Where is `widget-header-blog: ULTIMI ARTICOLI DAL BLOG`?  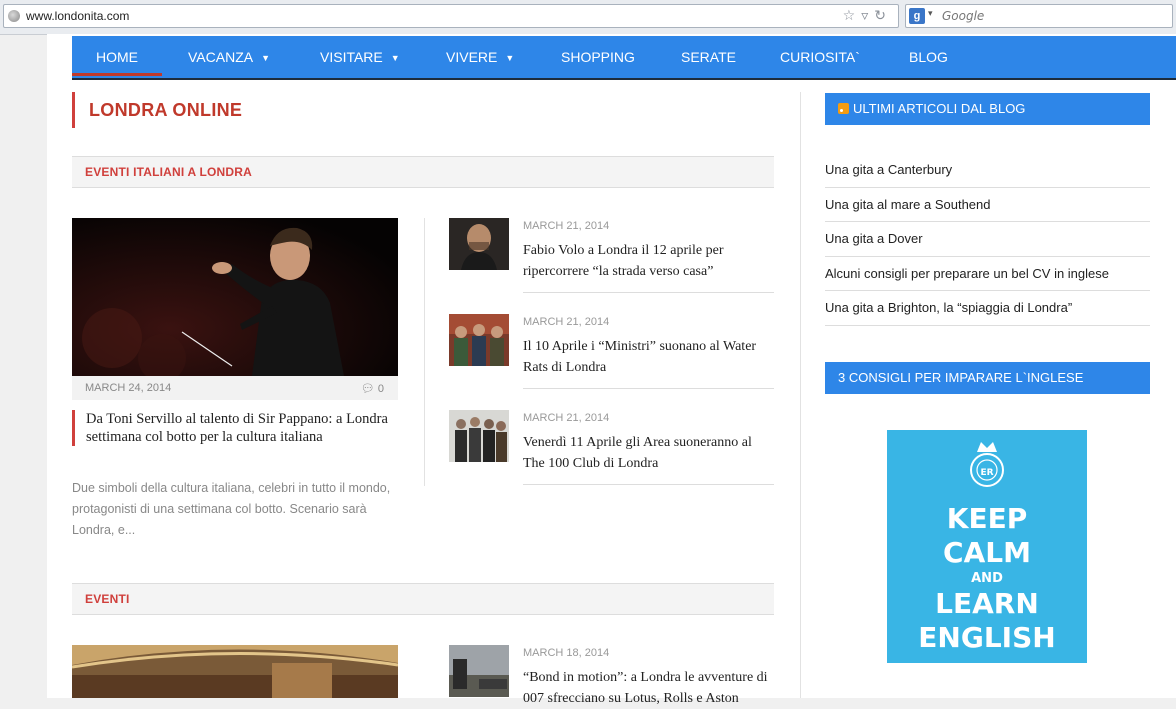
widget-header-blog: ULTIMI ARTICOLI DAL BLOG is located at coordinates (987, 109).